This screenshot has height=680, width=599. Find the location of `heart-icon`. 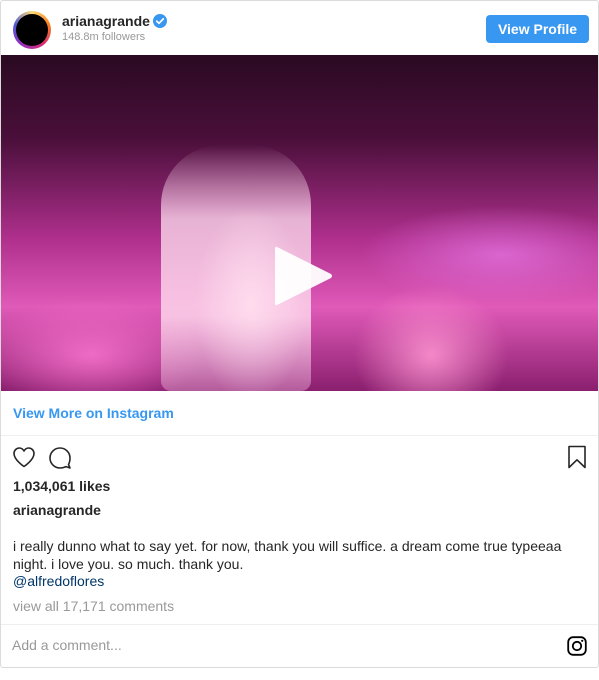

heart-icon is located at coordinates (24, 457).